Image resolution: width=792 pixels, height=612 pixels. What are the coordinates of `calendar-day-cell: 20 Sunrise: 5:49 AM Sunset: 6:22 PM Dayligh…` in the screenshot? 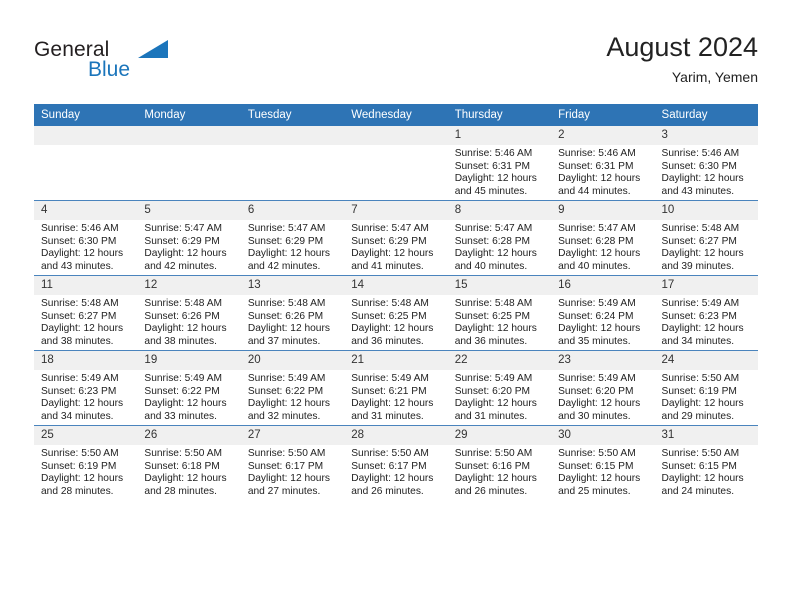 It's located at (292, 388).